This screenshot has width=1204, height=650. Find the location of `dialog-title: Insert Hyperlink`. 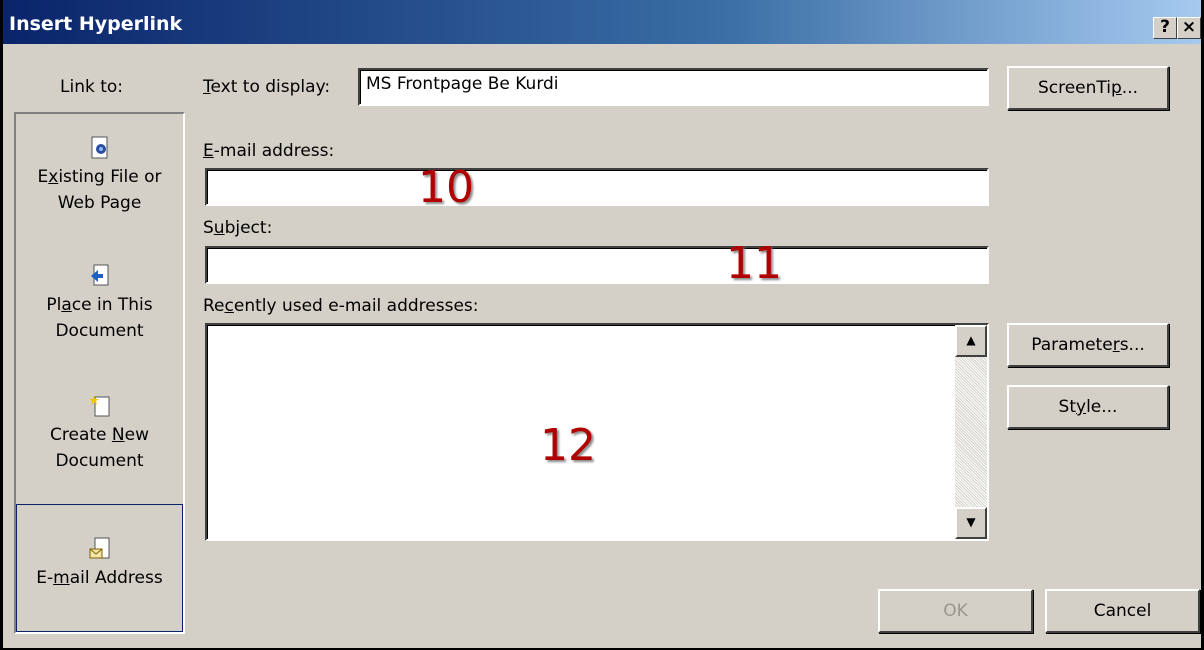

dialog-title: Insert Hyperlink is located at coordinates (96, 24).